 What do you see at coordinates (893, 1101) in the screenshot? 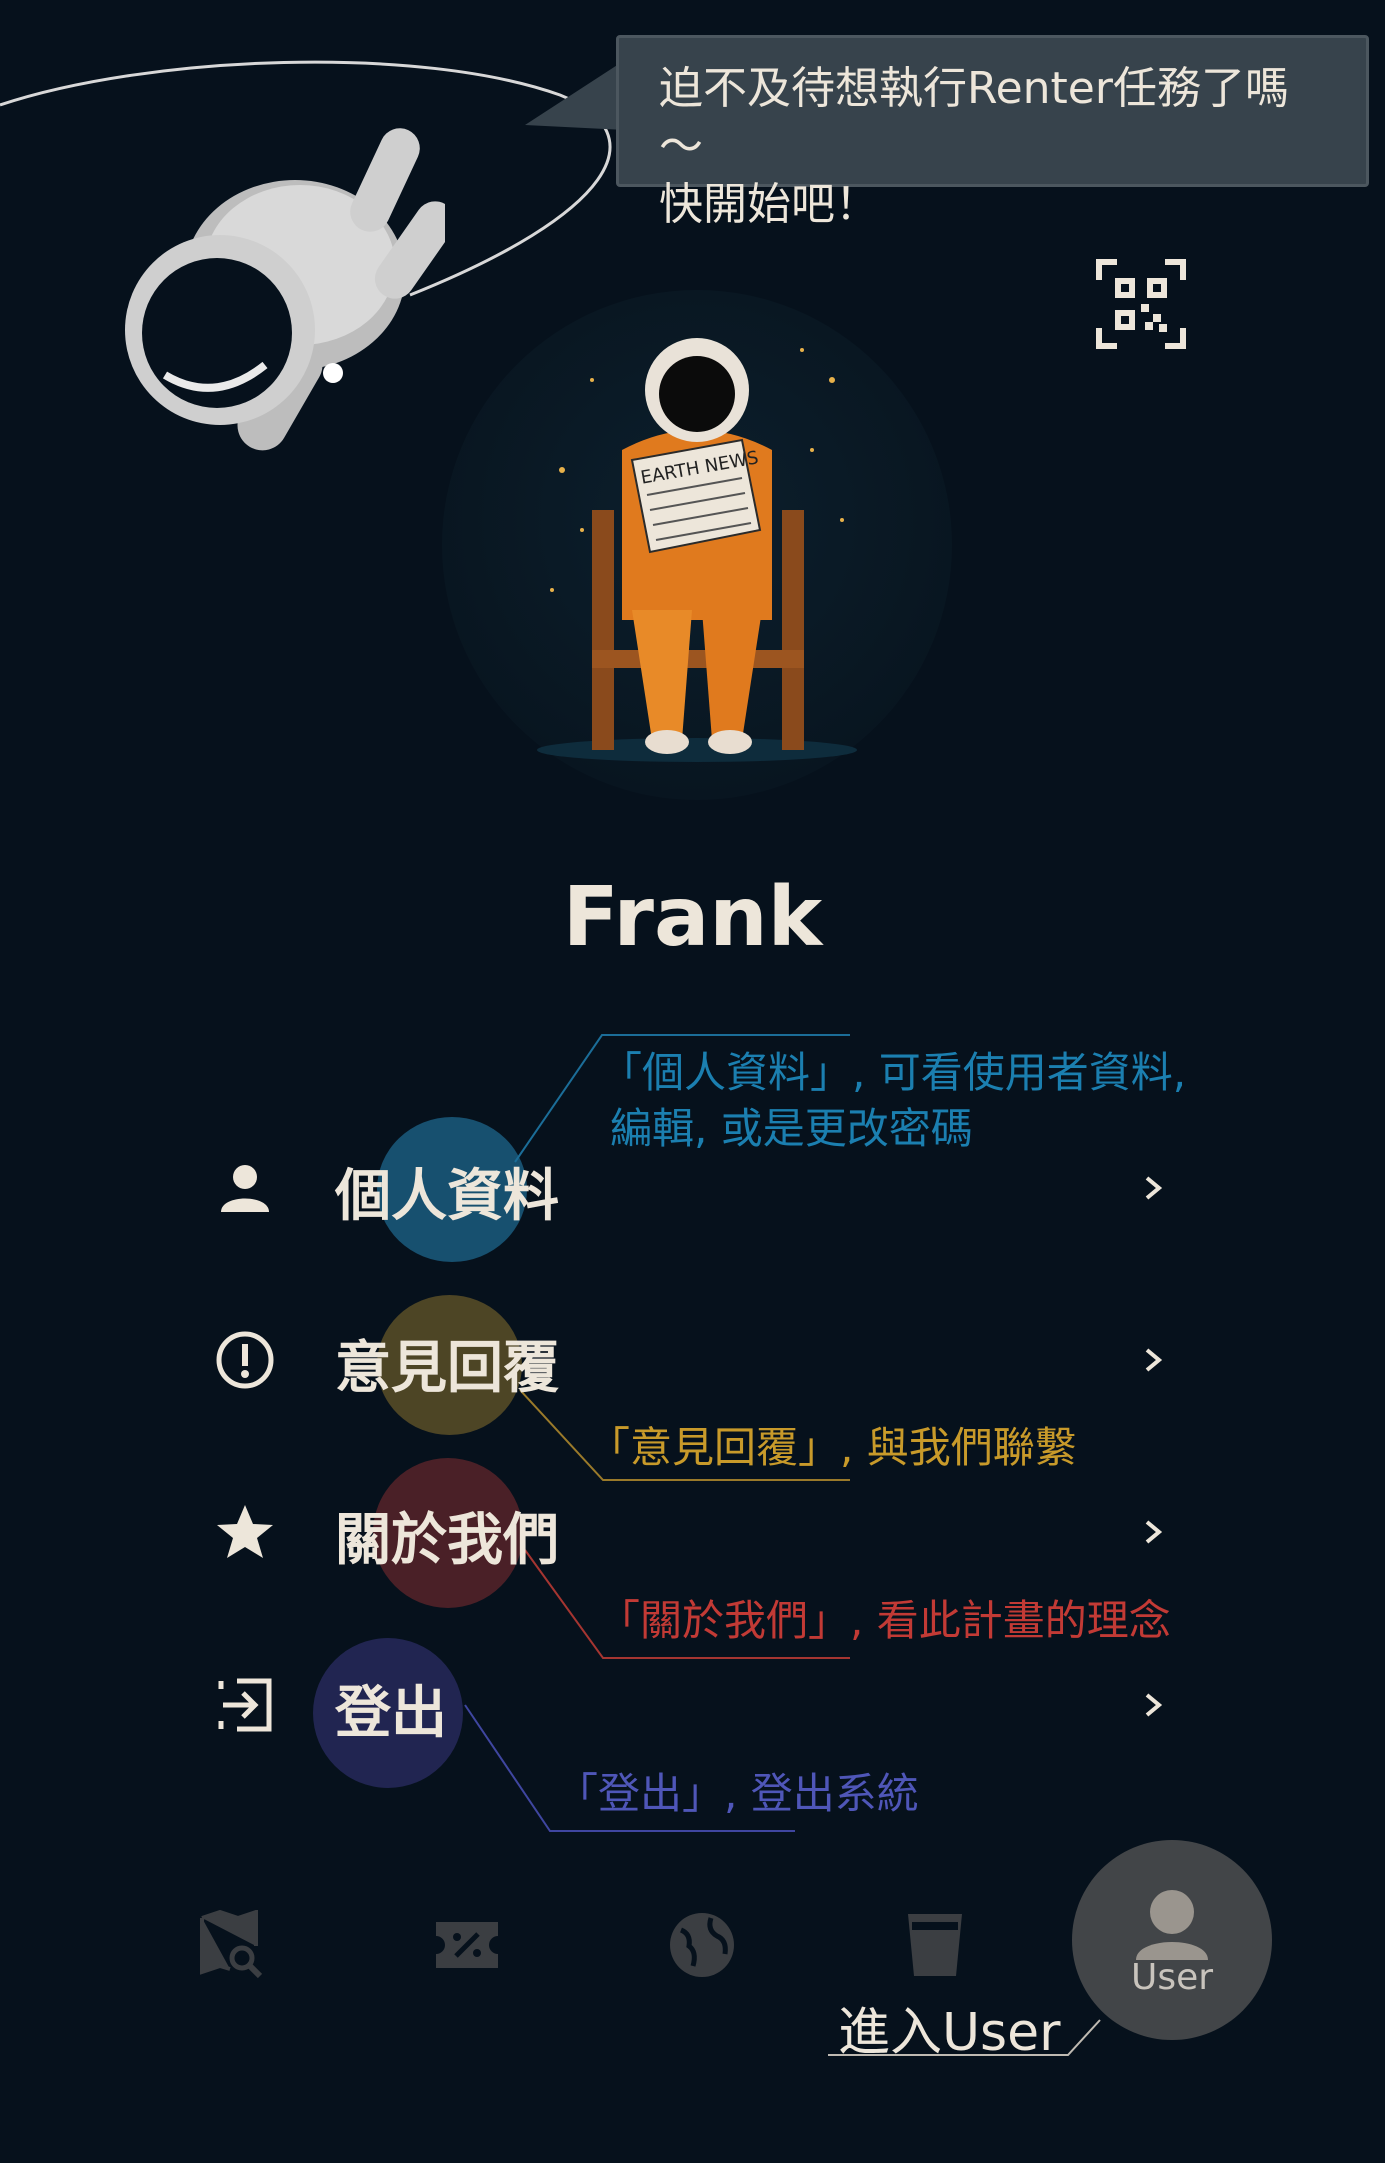
I see `profile-callout: 「個人資料」, 可看使用者資料, 編輯, 或是更改密碼` at bounding box center [893, 1101].